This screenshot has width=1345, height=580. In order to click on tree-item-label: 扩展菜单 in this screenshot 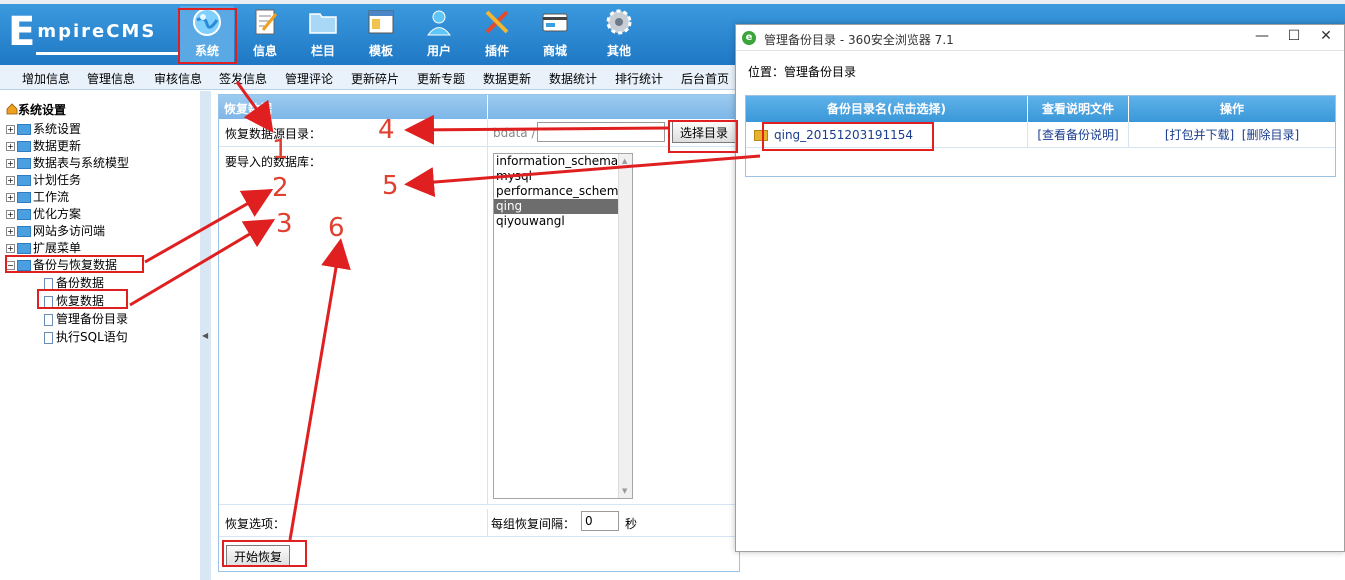, I will do `click(57, 248)`.